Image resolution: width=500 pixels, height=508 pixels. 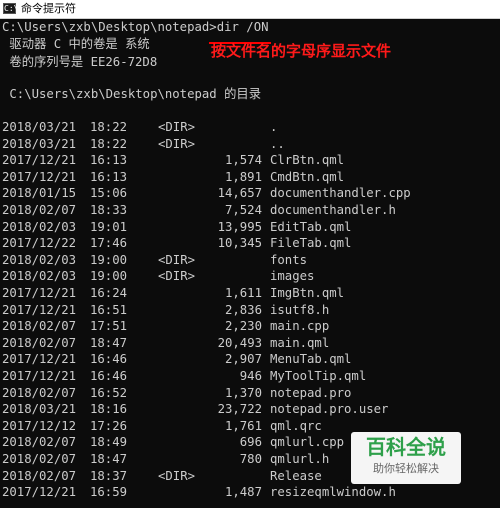 What do you see at coordinates (39, 243) in the screenshot?
I see `listing-date: 2017/12/22` at bounding box center [39, 243].